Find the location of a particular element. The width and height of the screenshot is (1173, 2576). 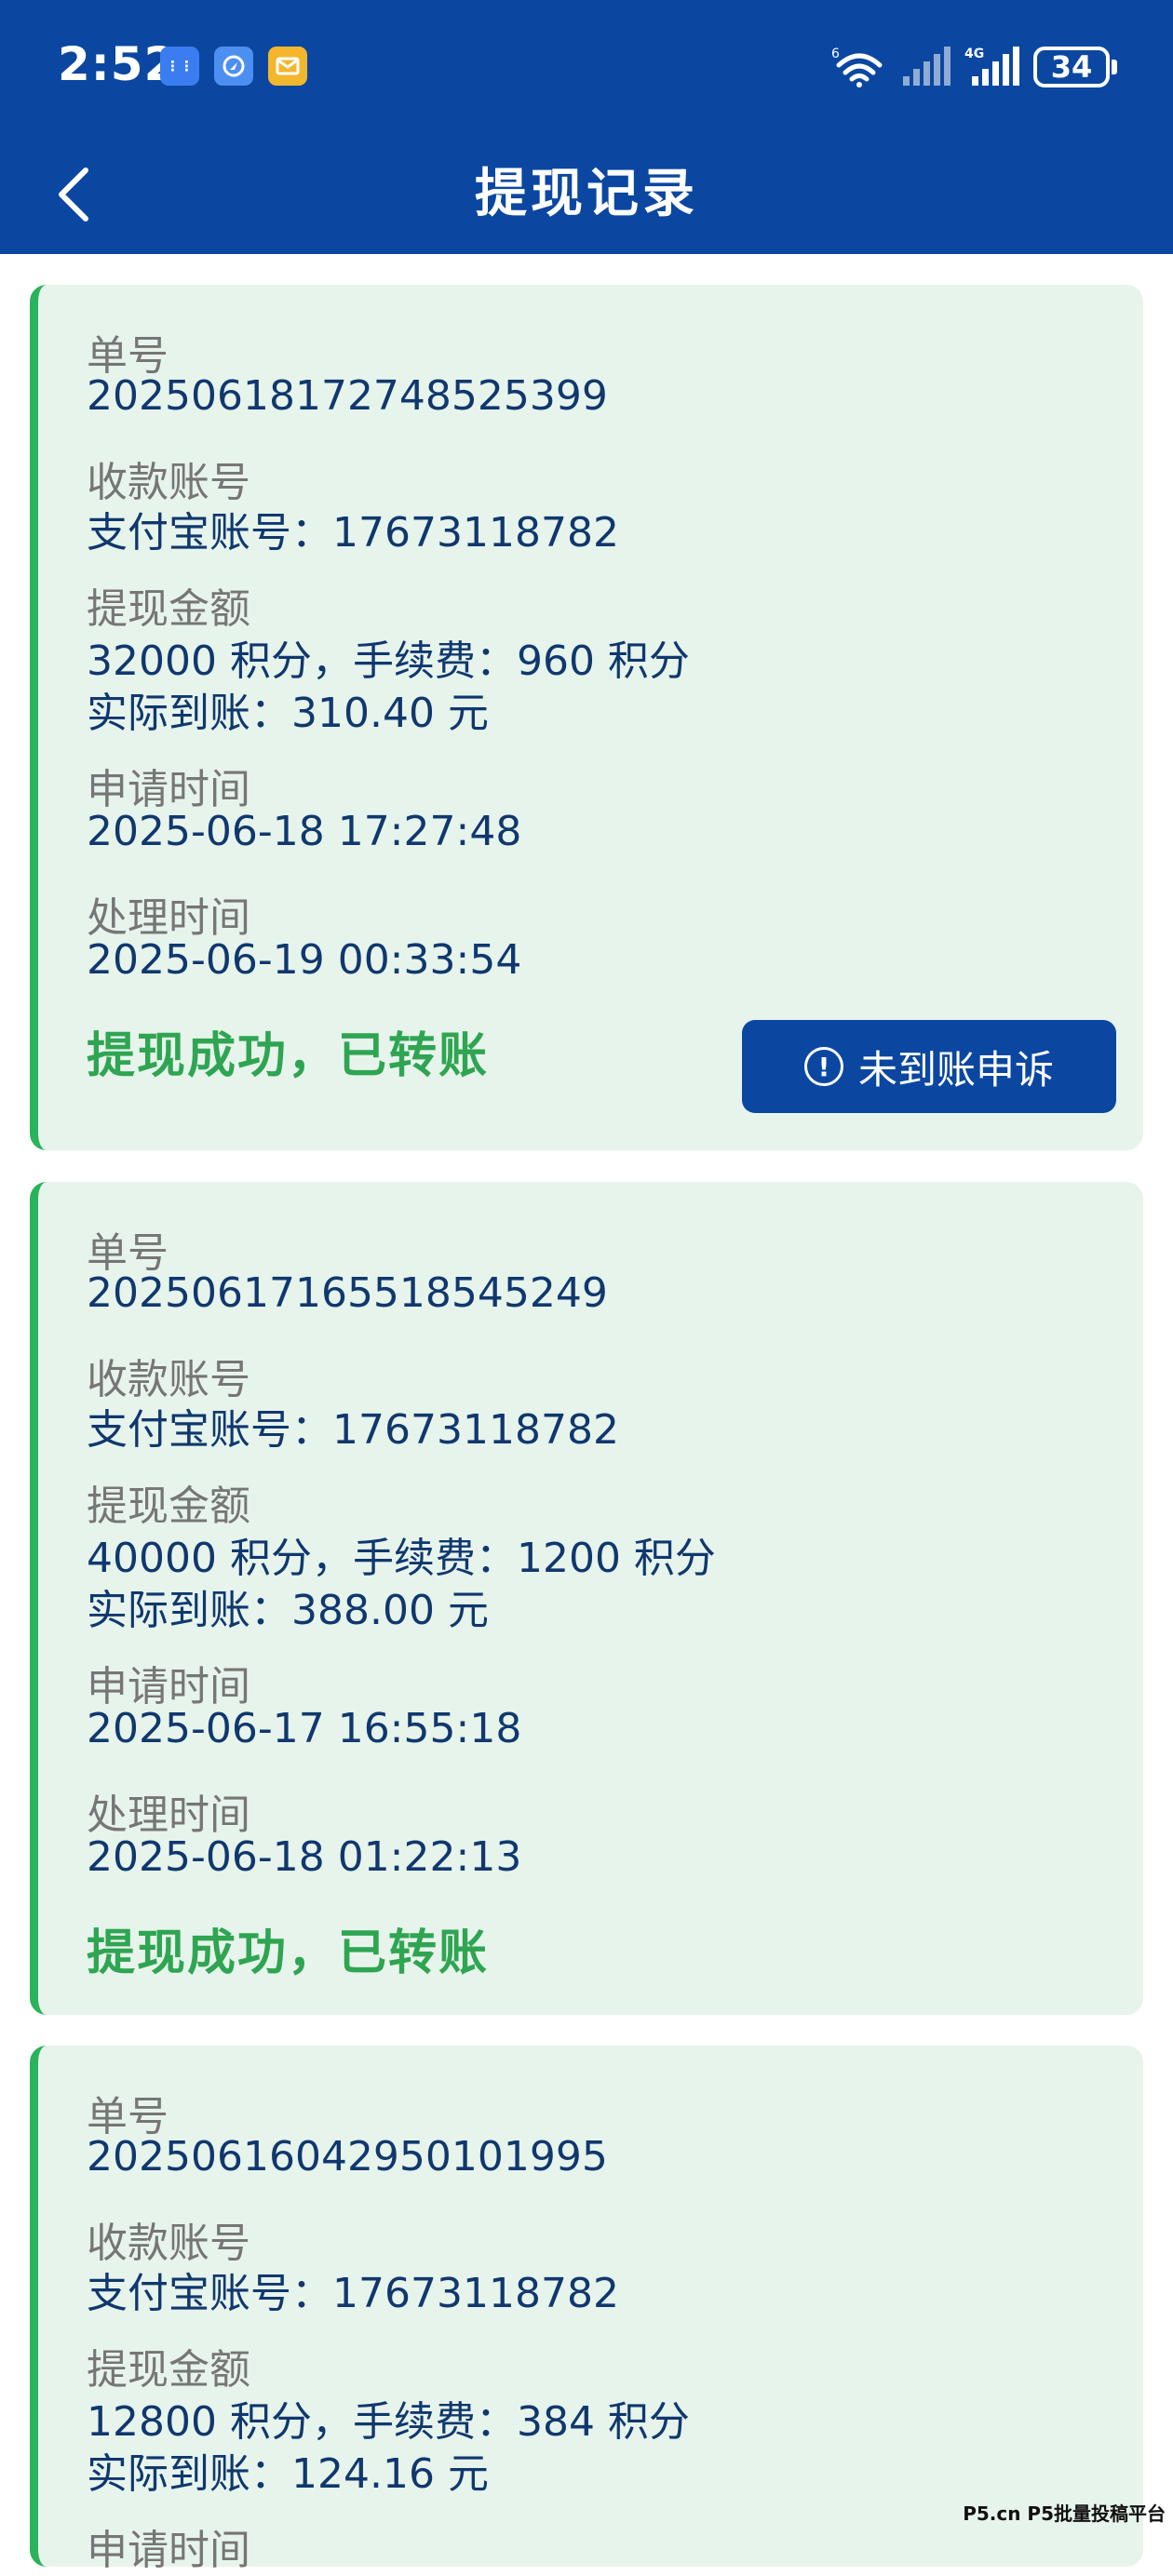

process-time-value: 2025-06-19 00:33:54 is located at coordinates (304, 960).